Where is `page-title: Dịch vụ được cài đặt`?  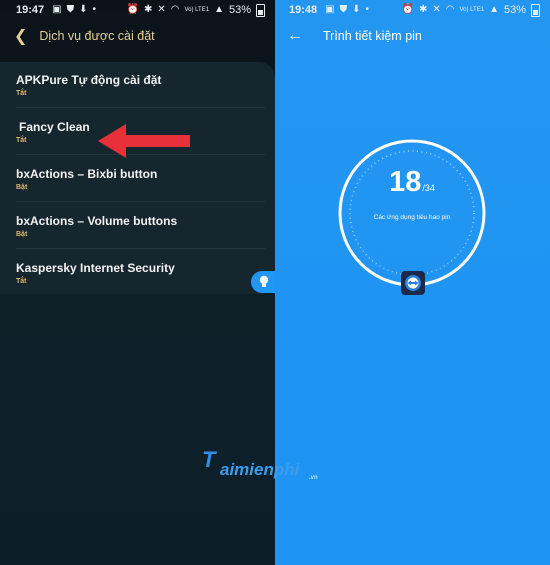
page-title: Dịch vụ được cài đặt is located at coordinates (97, 36).